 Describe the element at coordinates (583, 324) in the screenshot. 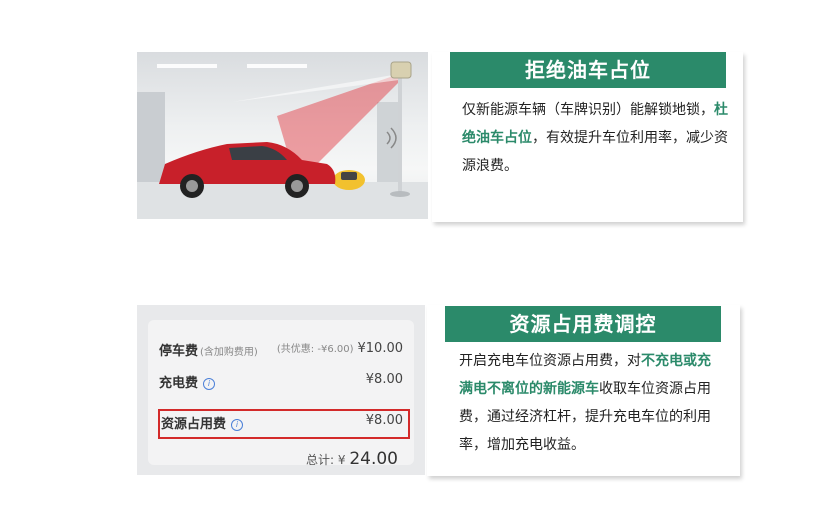

I see `feature-title: 资源占用费调控` at that location.